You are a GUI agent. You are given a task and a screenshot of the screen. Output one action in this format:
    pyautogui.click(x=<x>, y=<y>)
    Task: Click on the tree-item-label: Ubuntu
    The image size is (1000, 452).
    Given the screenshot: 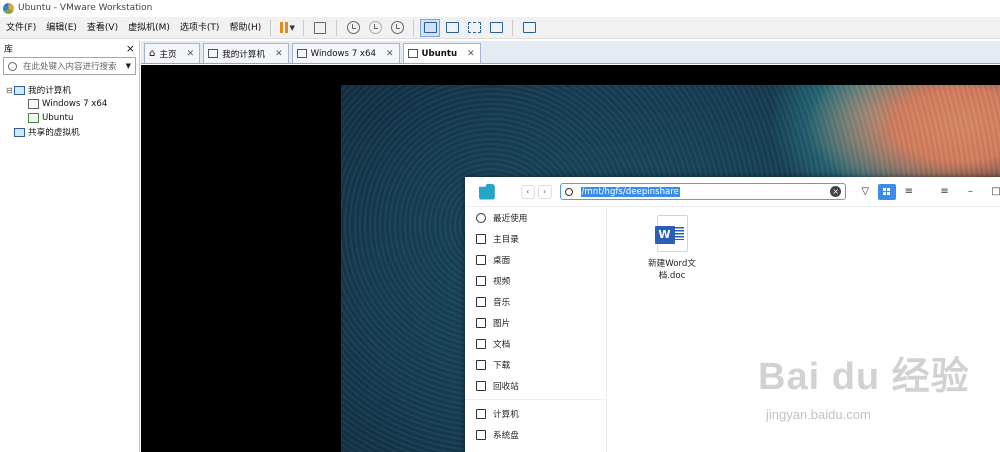 What is the action you would take?
    pyautogui.click(x=58, y=118)
    